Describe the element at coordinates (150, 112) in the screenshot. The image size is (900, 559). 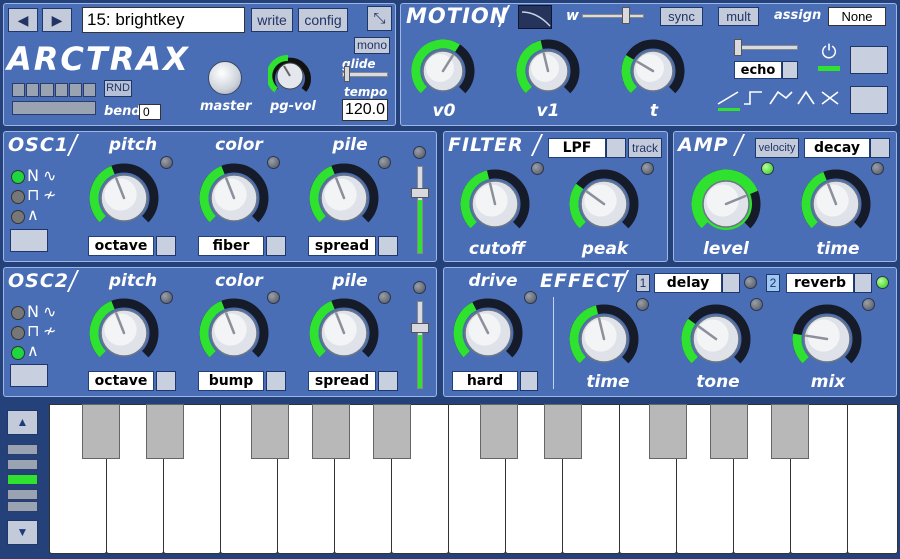
I see `bend-value-field: 0` at that location.